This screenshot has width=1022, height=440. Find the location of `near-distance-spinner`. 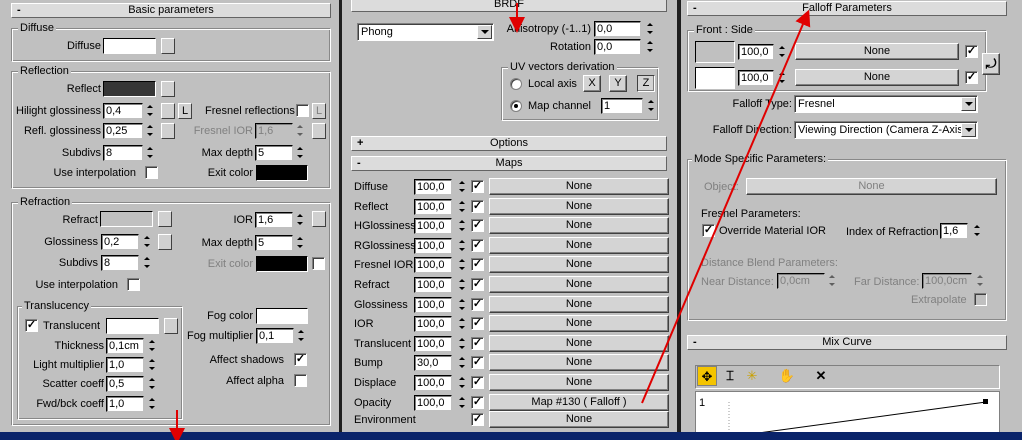

near-distance-spinner is located at coordinates (831, 281).